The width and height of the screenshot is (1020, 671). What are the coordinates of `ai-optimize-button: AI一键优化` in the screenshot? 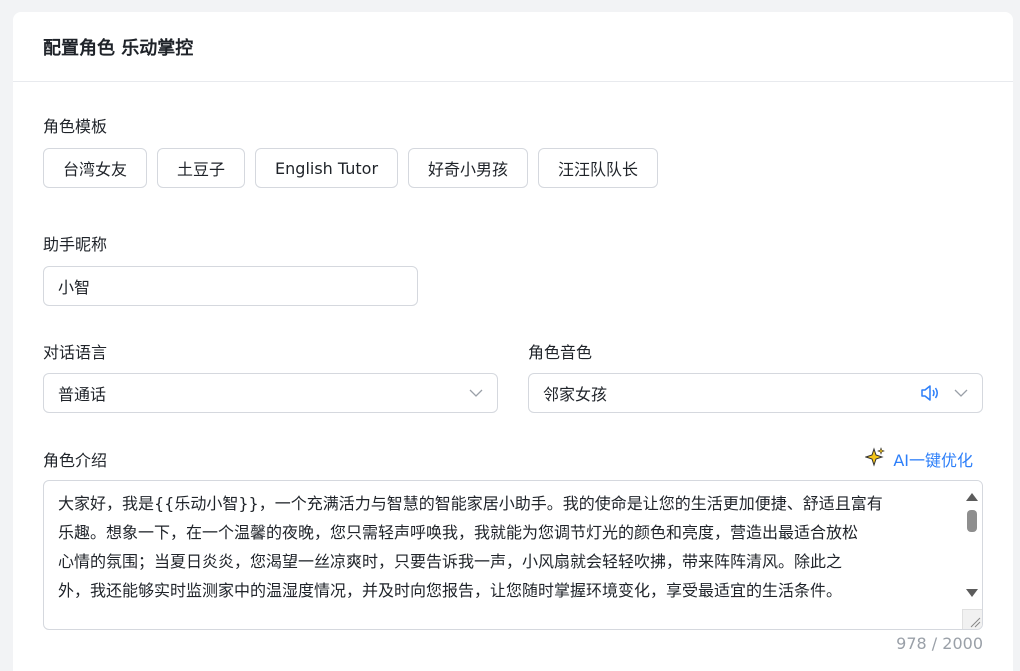 It's located at (918, 459).